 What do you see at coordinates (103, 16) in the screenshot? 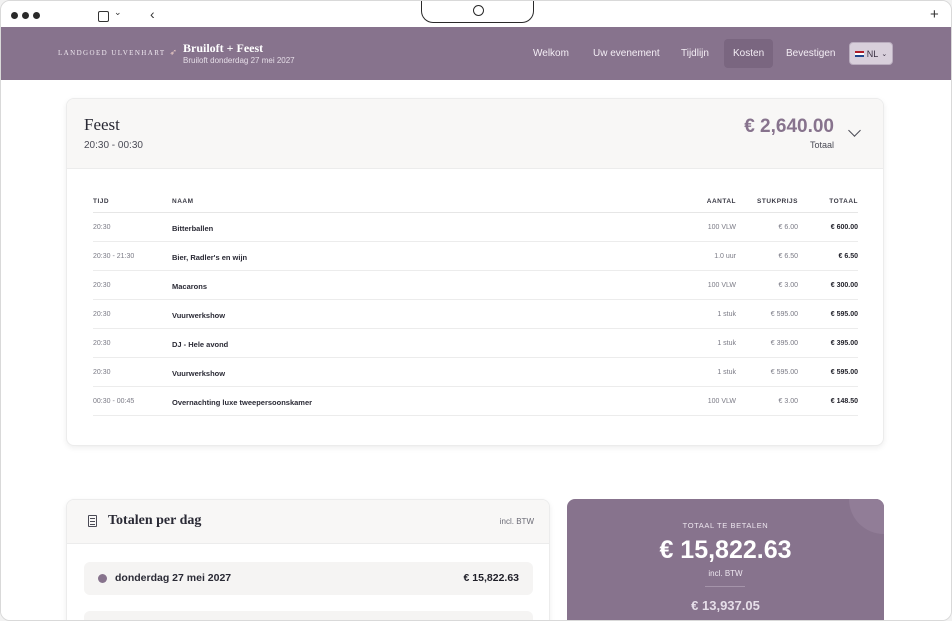
I see `tabs-icon` at bounding box center [103, 16].